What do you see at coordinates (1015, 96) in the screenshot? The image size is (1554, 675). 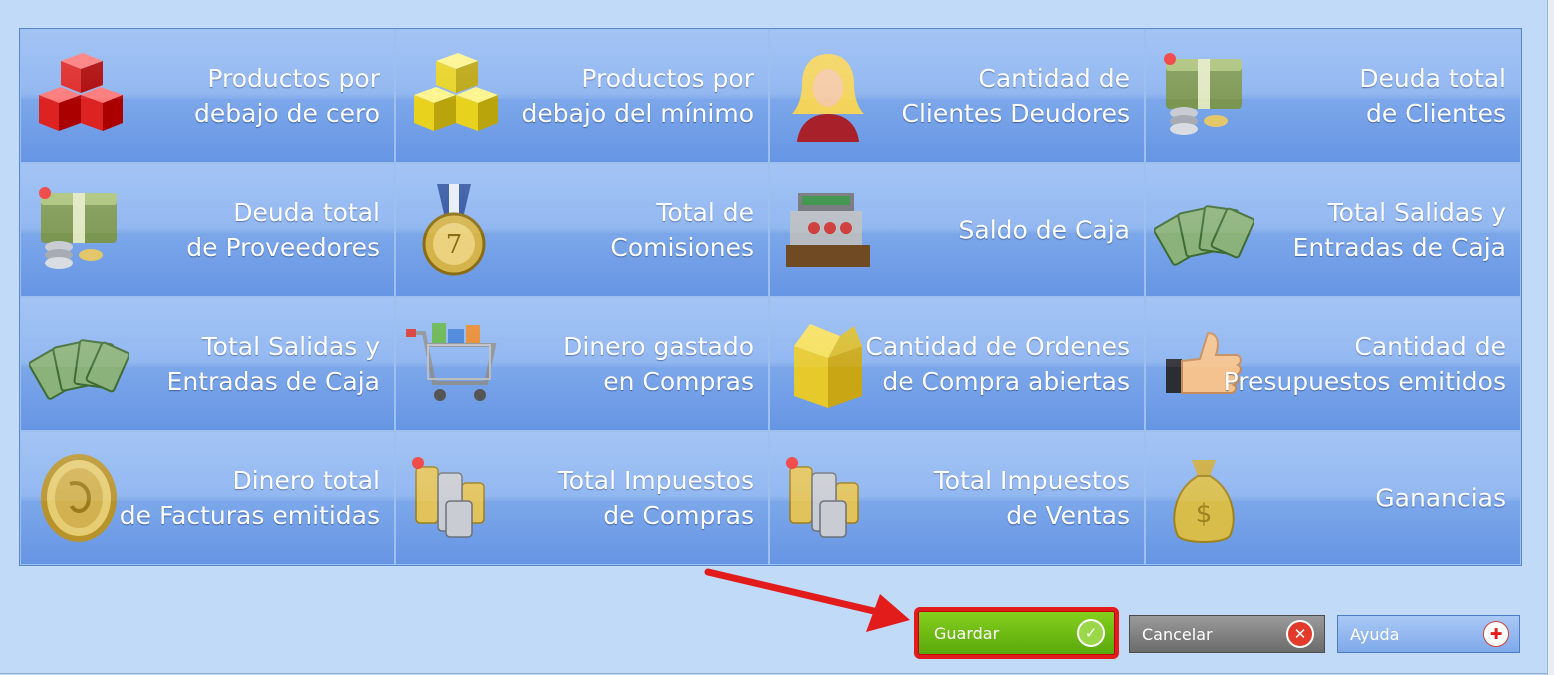 I see `tile-label: Cantidad de Clientes Deudores` at bounding box center [1015, 96].